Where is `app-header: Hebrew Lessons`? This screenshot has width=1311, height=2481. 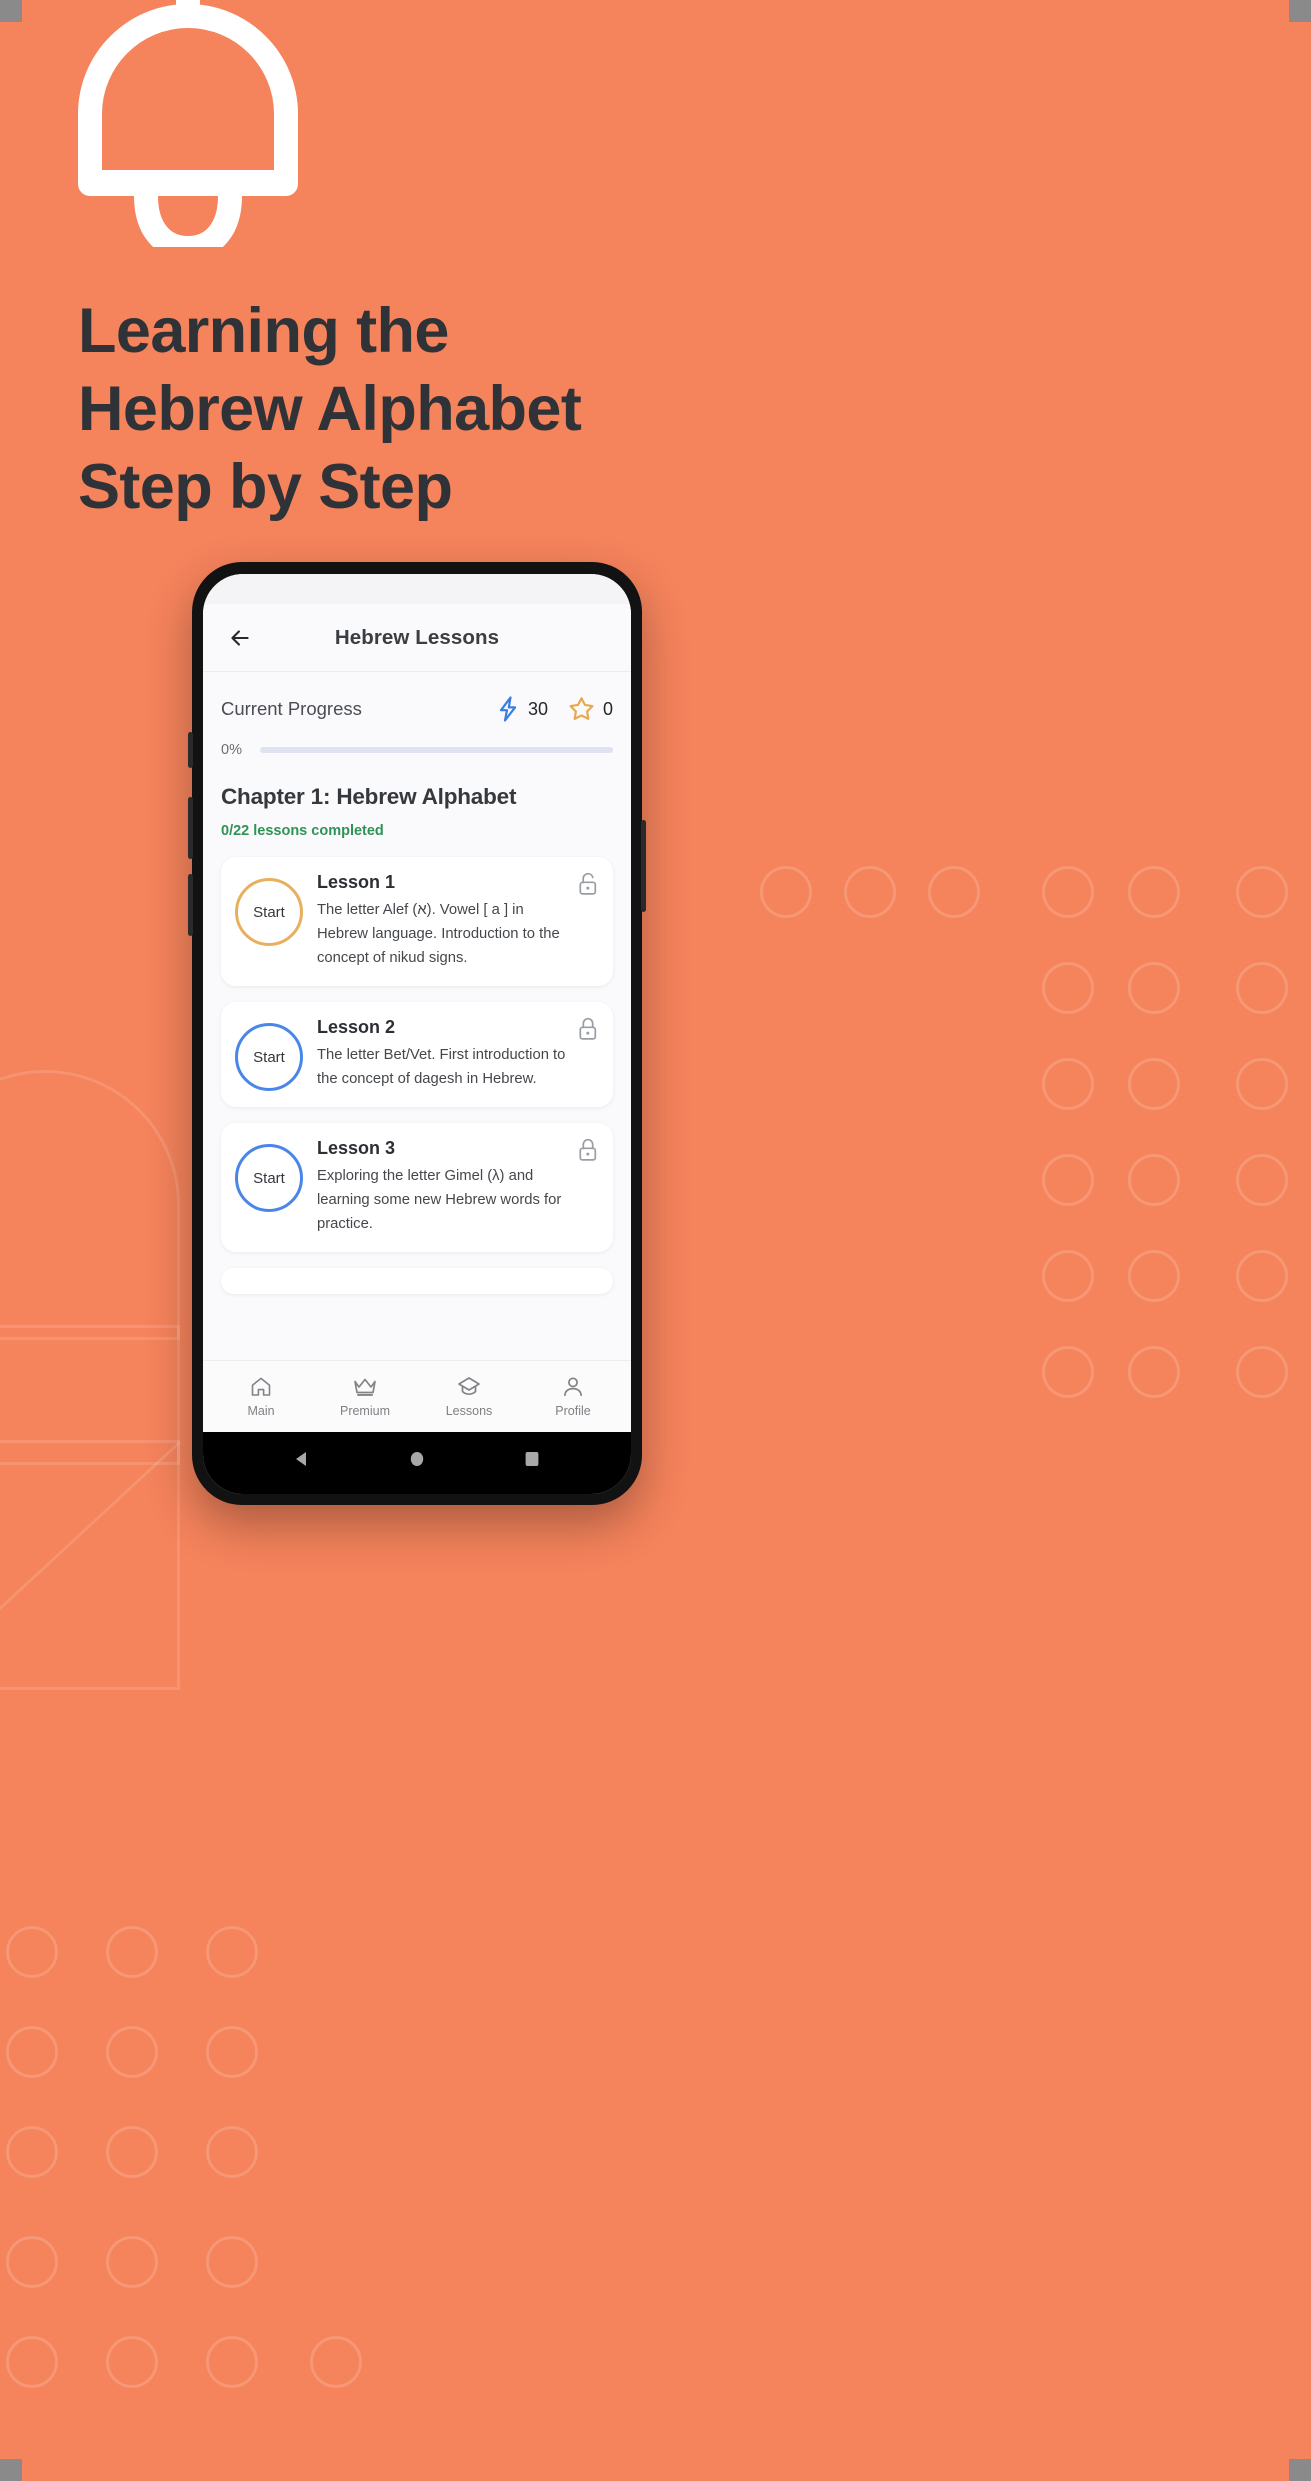 app-header: Hebrew Lessons is located at coordinates (417, 638).